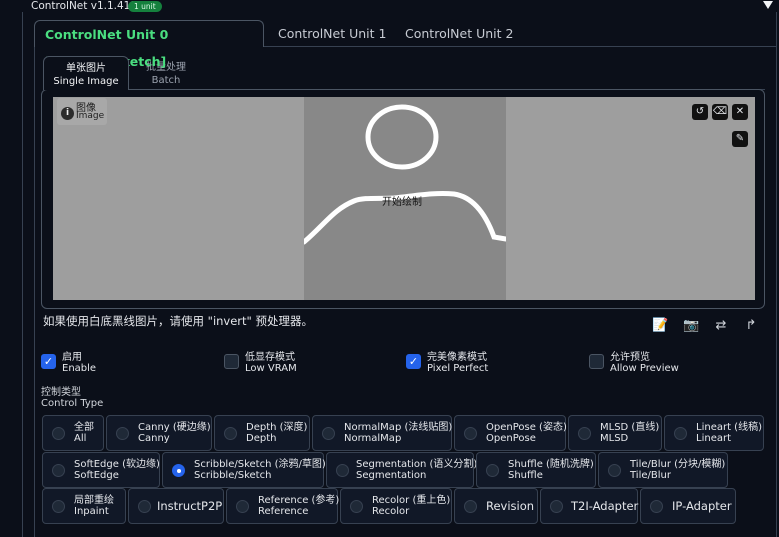  What do you see at coordinates (496, 506) in the screenshot?
I see `control-type-revision: Revision` at bounding box center [496, 506].